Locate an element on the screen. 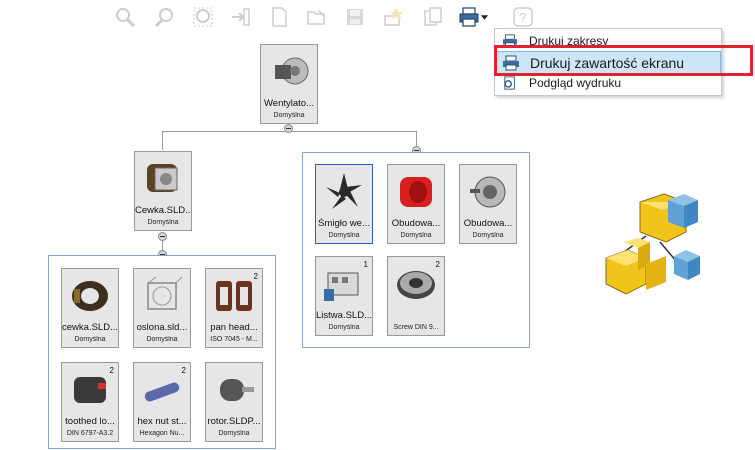  tree-node-oslona: oslona.sld... Domyślna is located at coordinates (162, 308).